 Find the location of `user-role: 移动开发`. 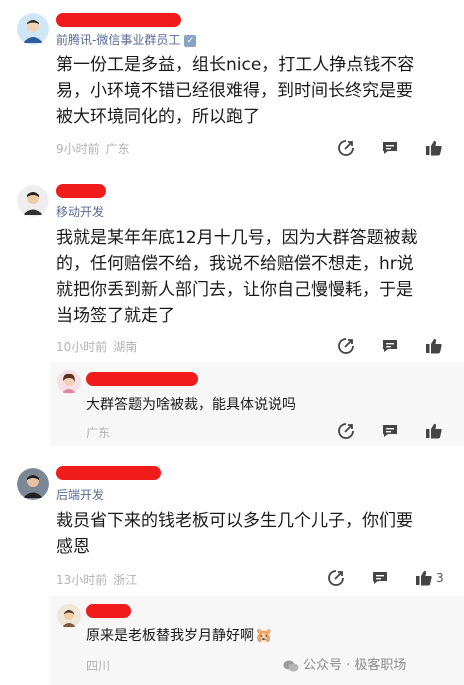

user-role: 移动开发 is located at coordinates (80, 211).